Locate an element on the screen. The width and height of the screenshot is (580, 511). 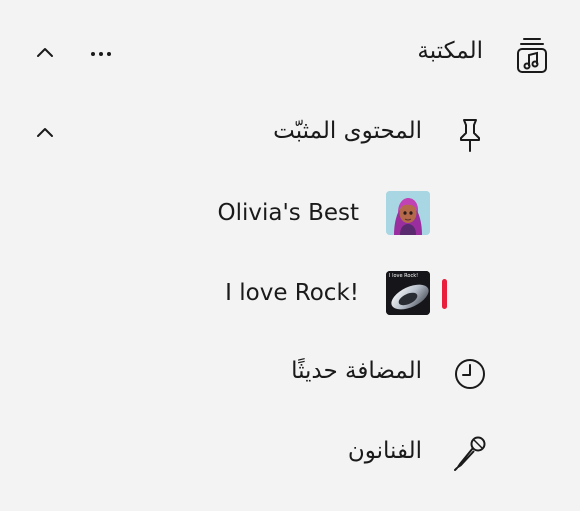
recent-label: المضافة حديثًا is located at coordinates (356, 371).